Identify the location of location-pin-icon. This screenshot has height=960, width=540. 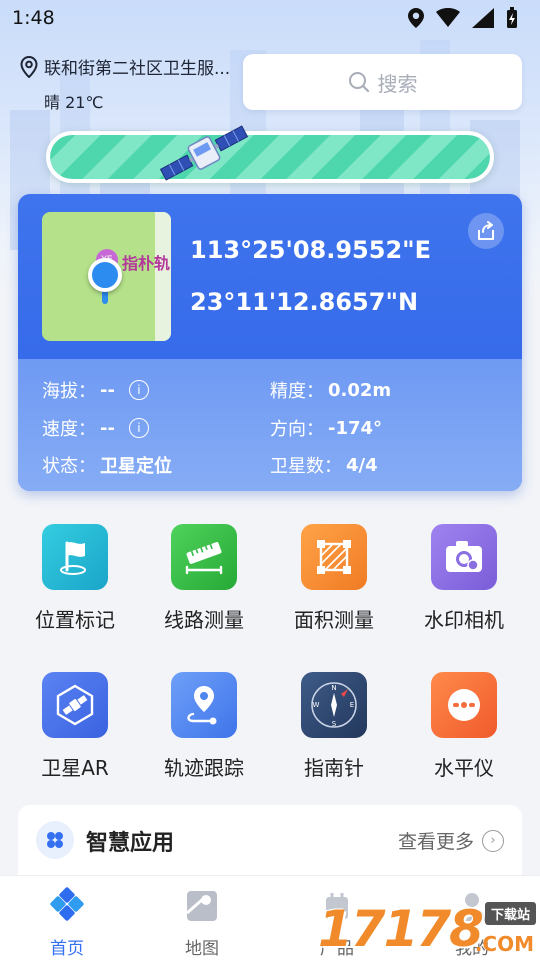
(29, 66).